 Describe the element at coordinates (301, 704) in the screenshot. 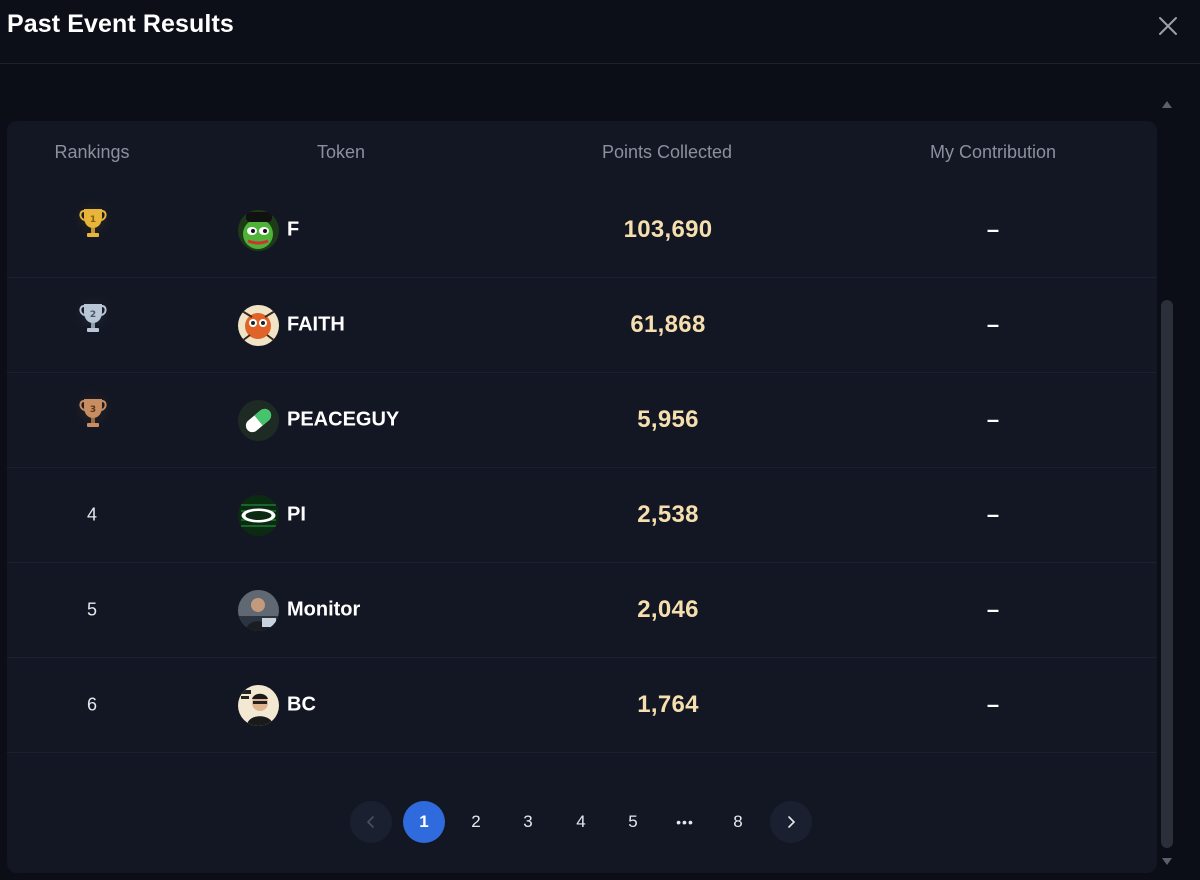

I see `token-name: BC` at that location.